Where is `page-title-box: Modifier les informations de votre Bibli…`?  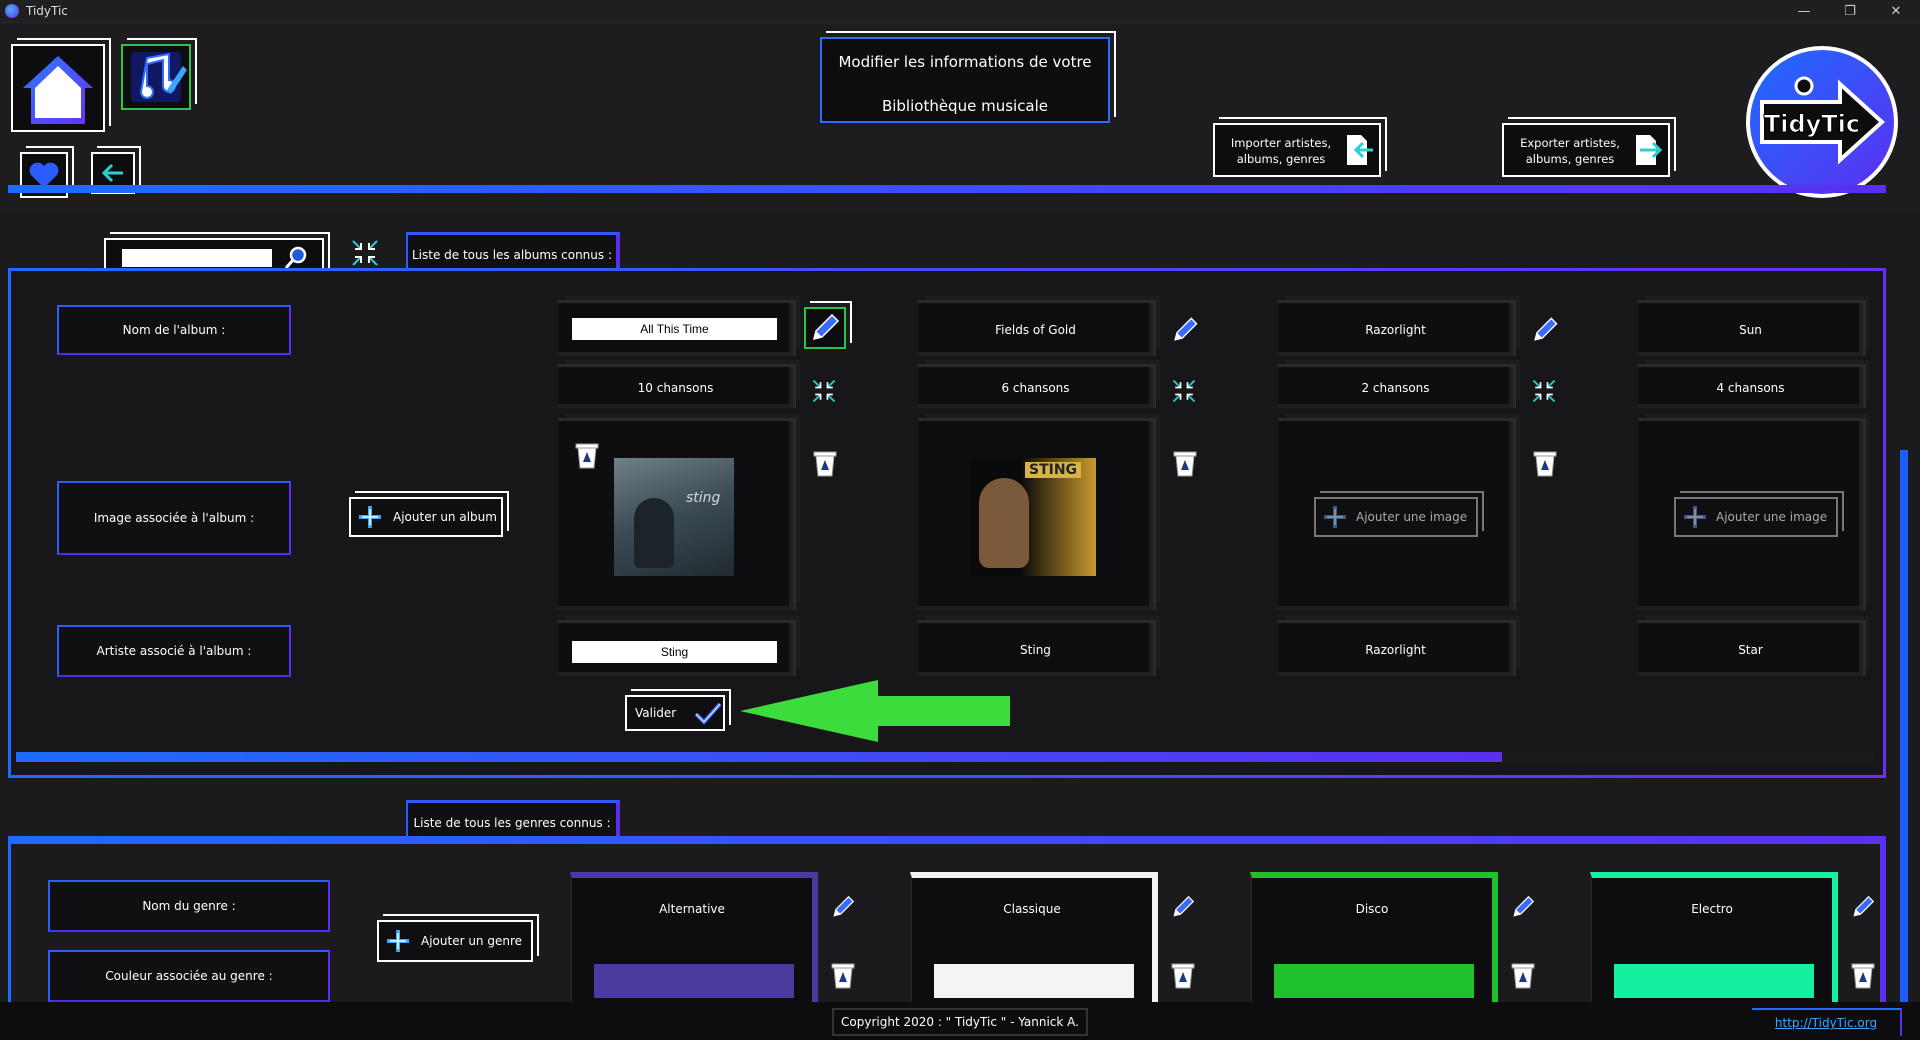 page-title-box: Modifier les informations de votre Bibli… is located at coordinates (965, 80).